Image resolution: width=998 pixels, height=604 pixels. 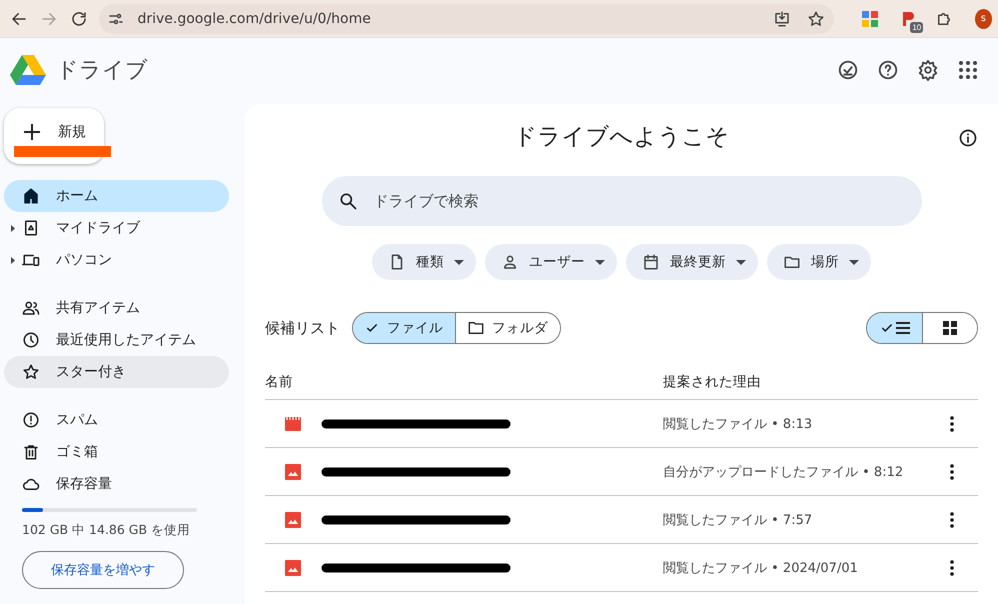 I want to click on trash-icon, so click(x=31, y=452).